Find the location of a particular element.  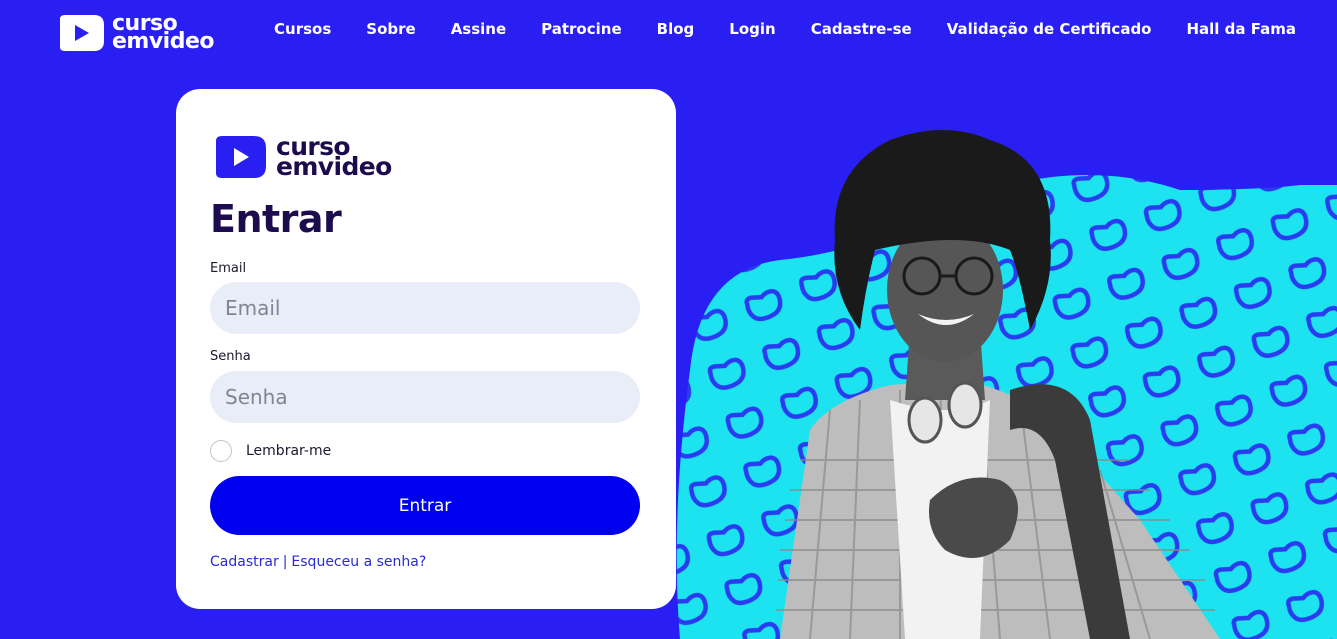

card-logo-line2: emvideo is located at coordinates (334, 166).